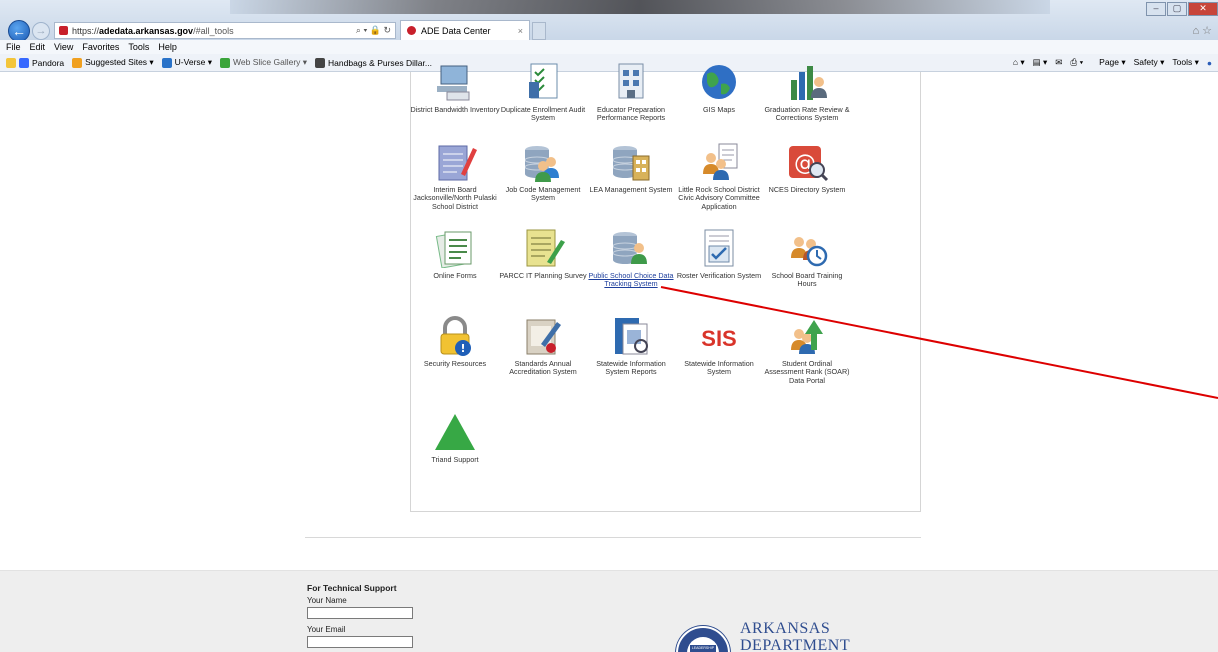  I want to click on name-label: Your Name, so click(327, 600).